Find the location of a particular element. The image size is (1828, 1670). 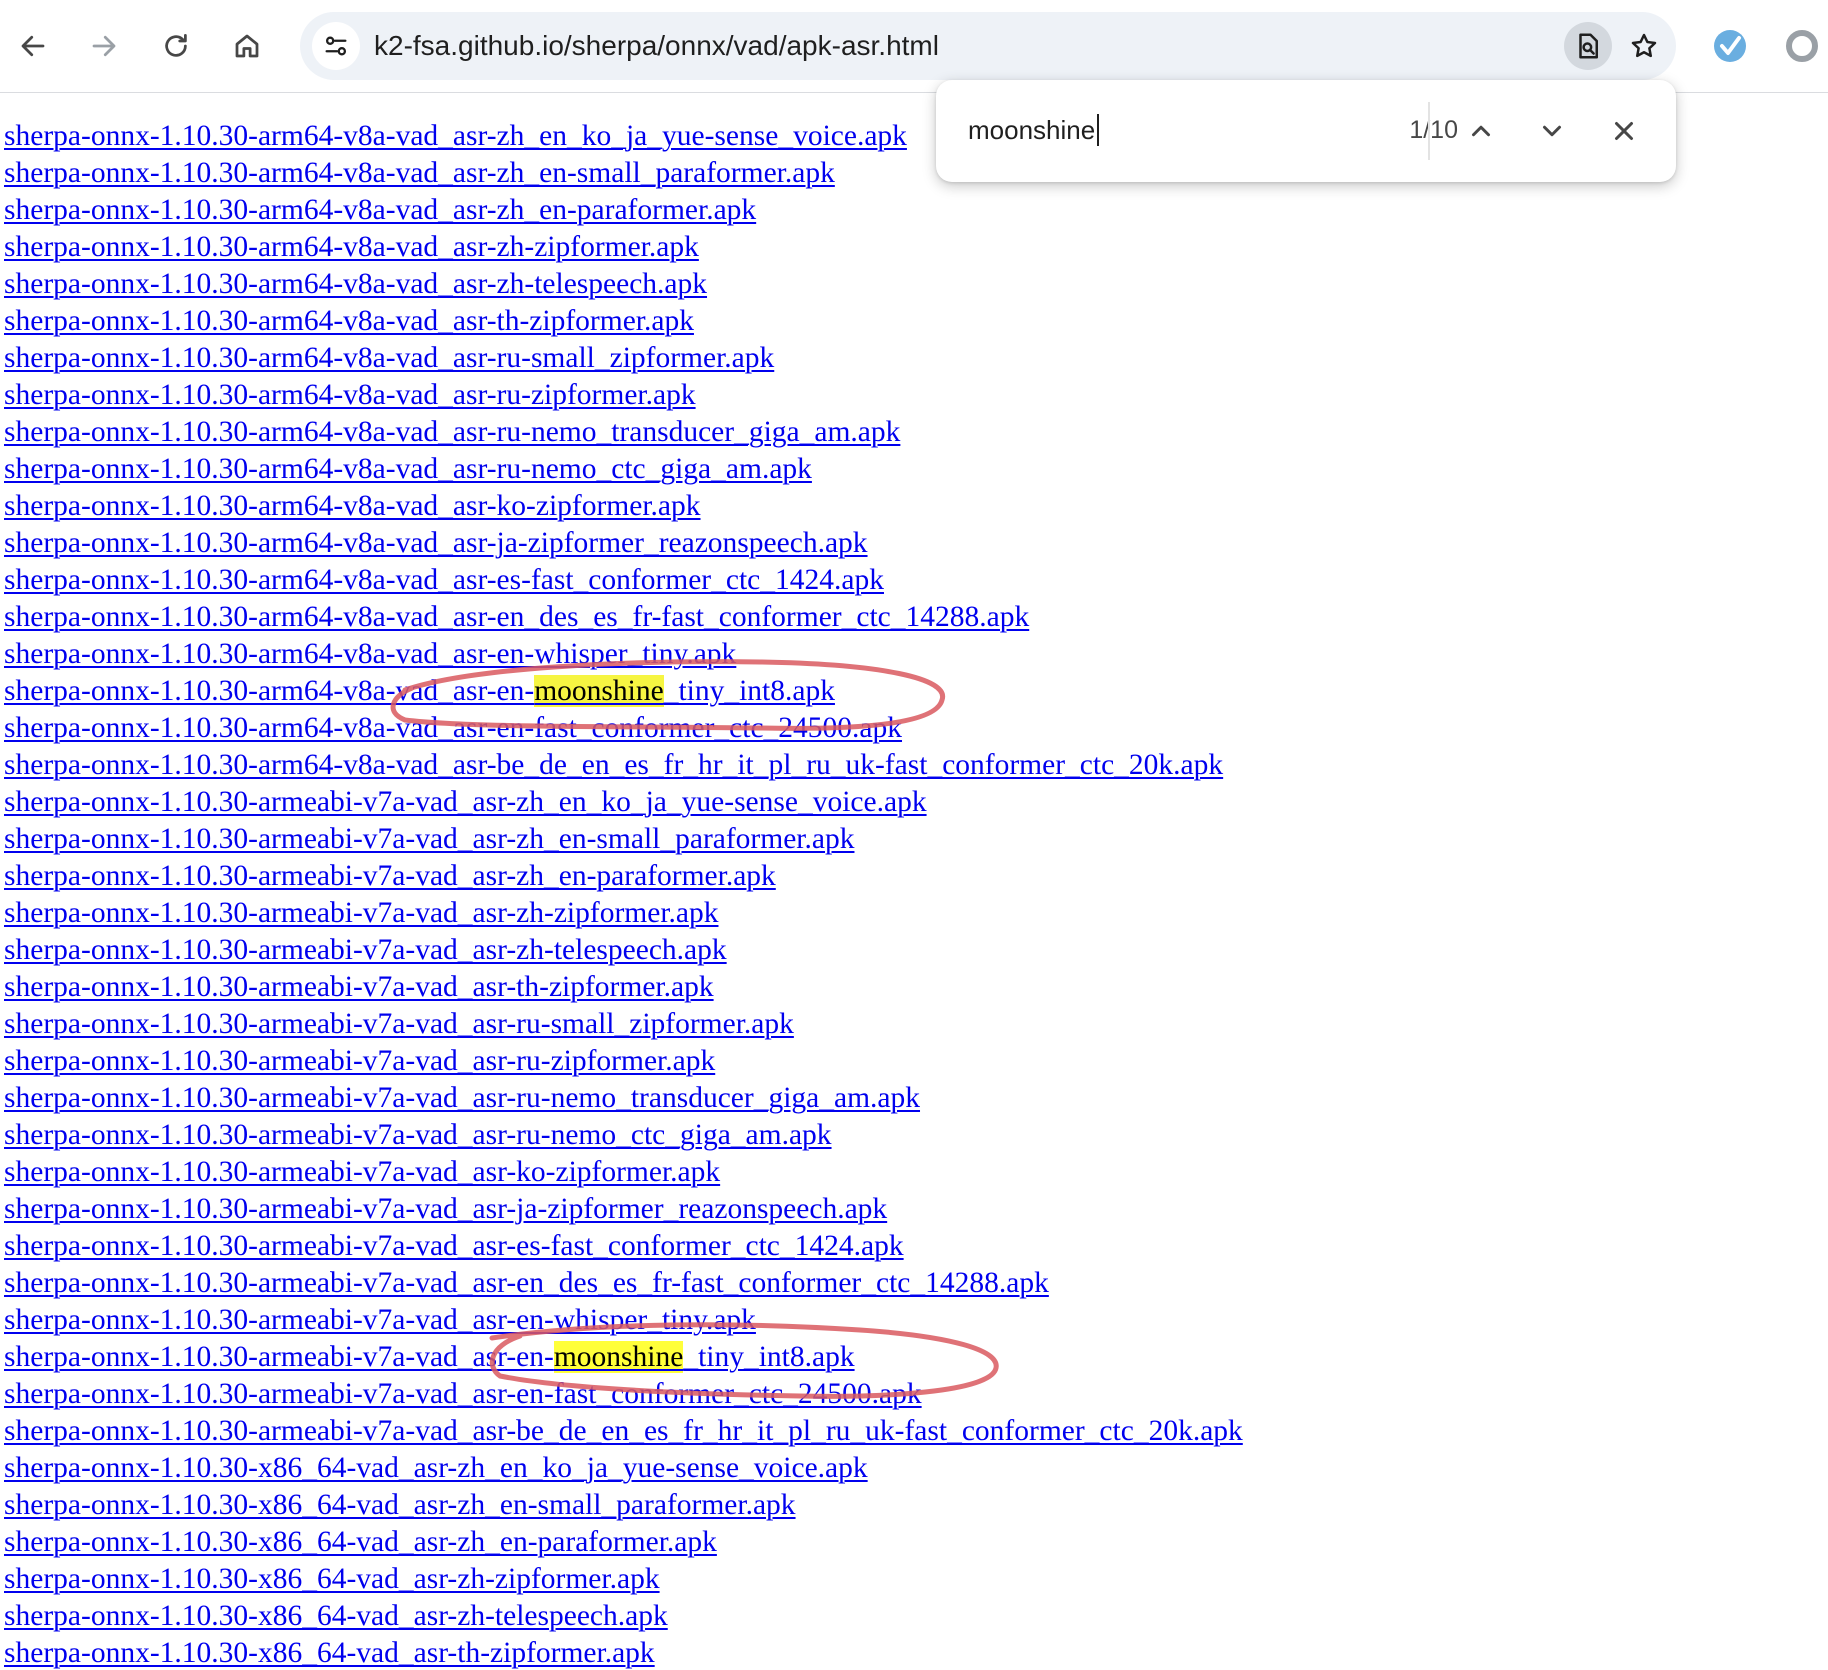

find-in-page-button is located at coordinates (1588, 46).